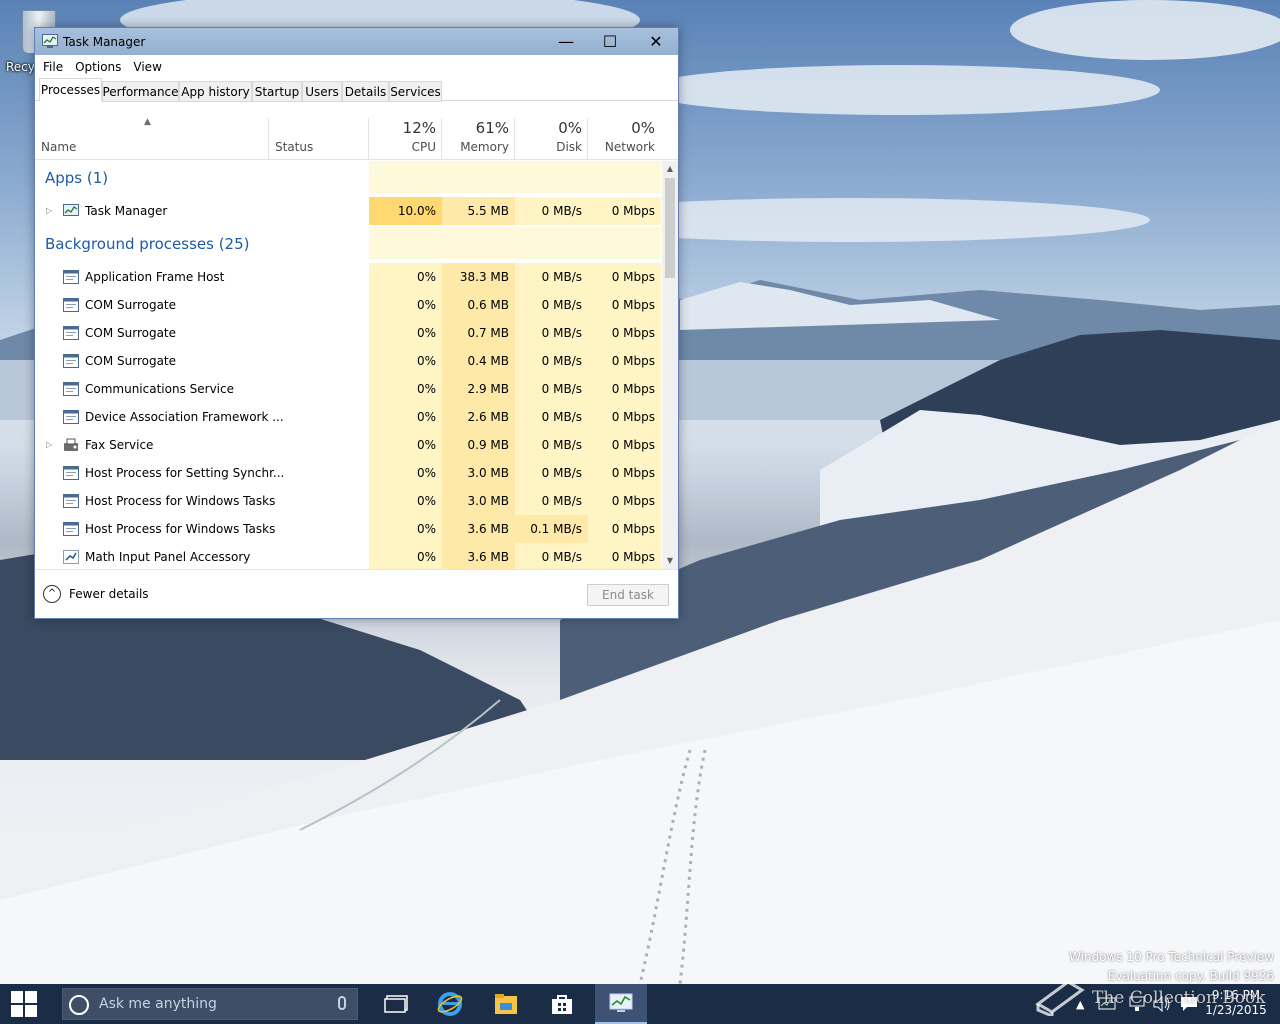 The image size is (1280, 1024). What do you see at coordinates (268, 139) in the screenshot?
I see `column-divider` at bounding box center [268, 139].